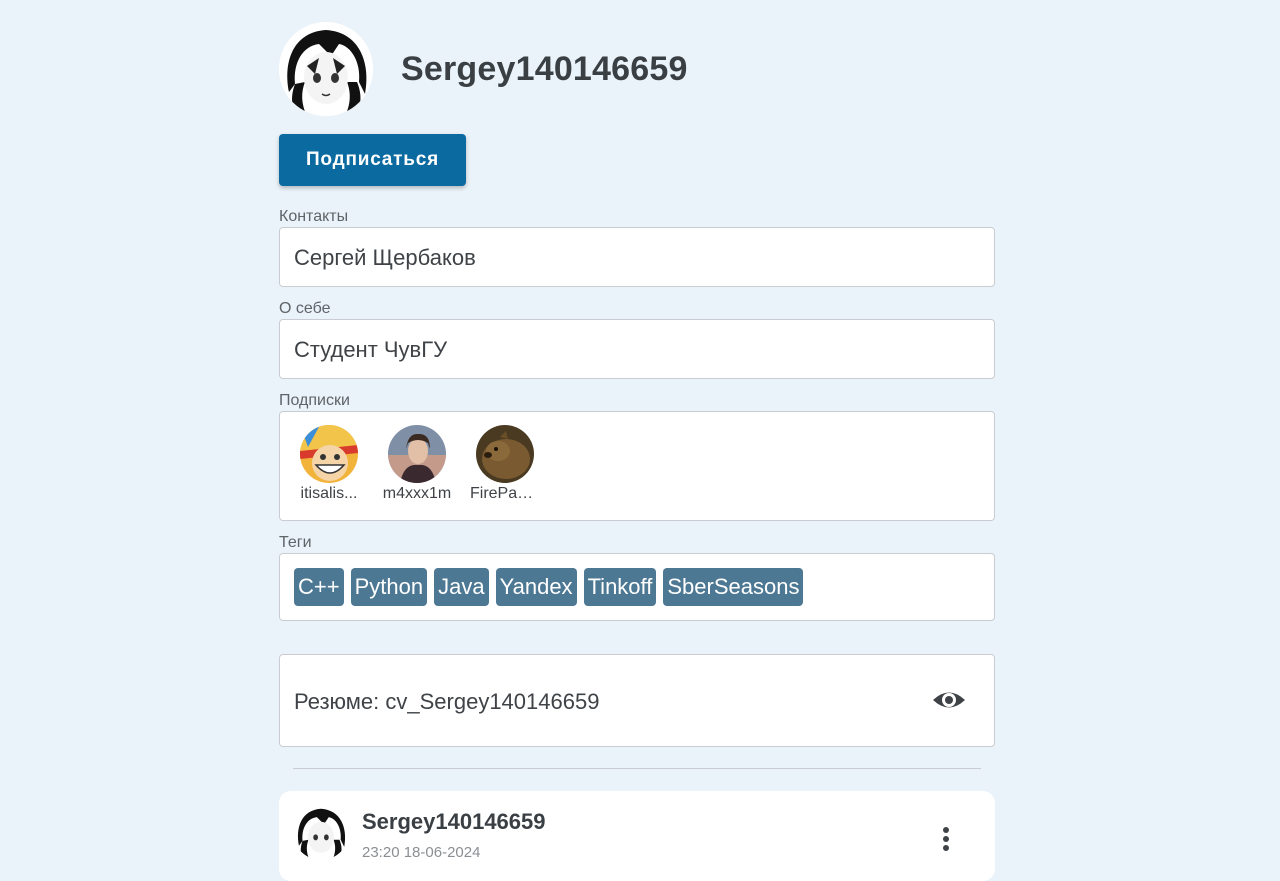  Describe the element at coordinates (295, 542) in the screenshot. I see `tags-label: Теги` at that location.